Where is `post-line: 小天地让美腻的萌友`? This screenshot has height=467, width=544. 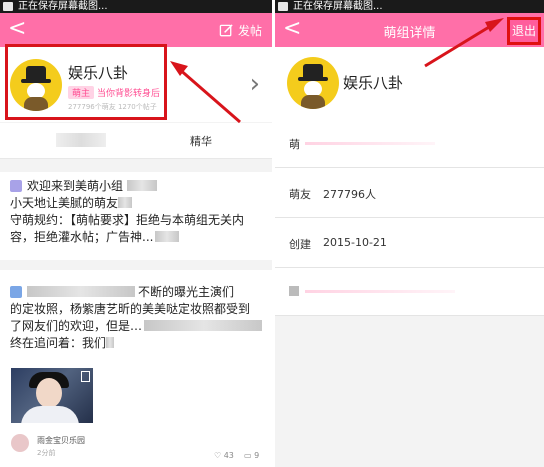 post-line: 小天地让美腻的萌友 is located at coordinates (136, 203).